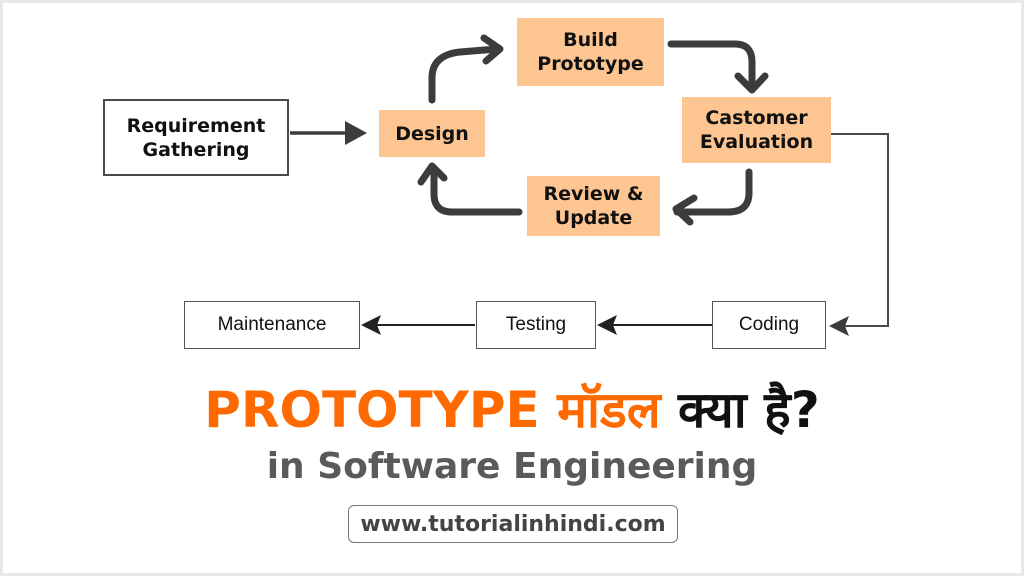 This screenshot has width=1024, height=576. I want to click on node-coding: Coding, so click(769, 325).